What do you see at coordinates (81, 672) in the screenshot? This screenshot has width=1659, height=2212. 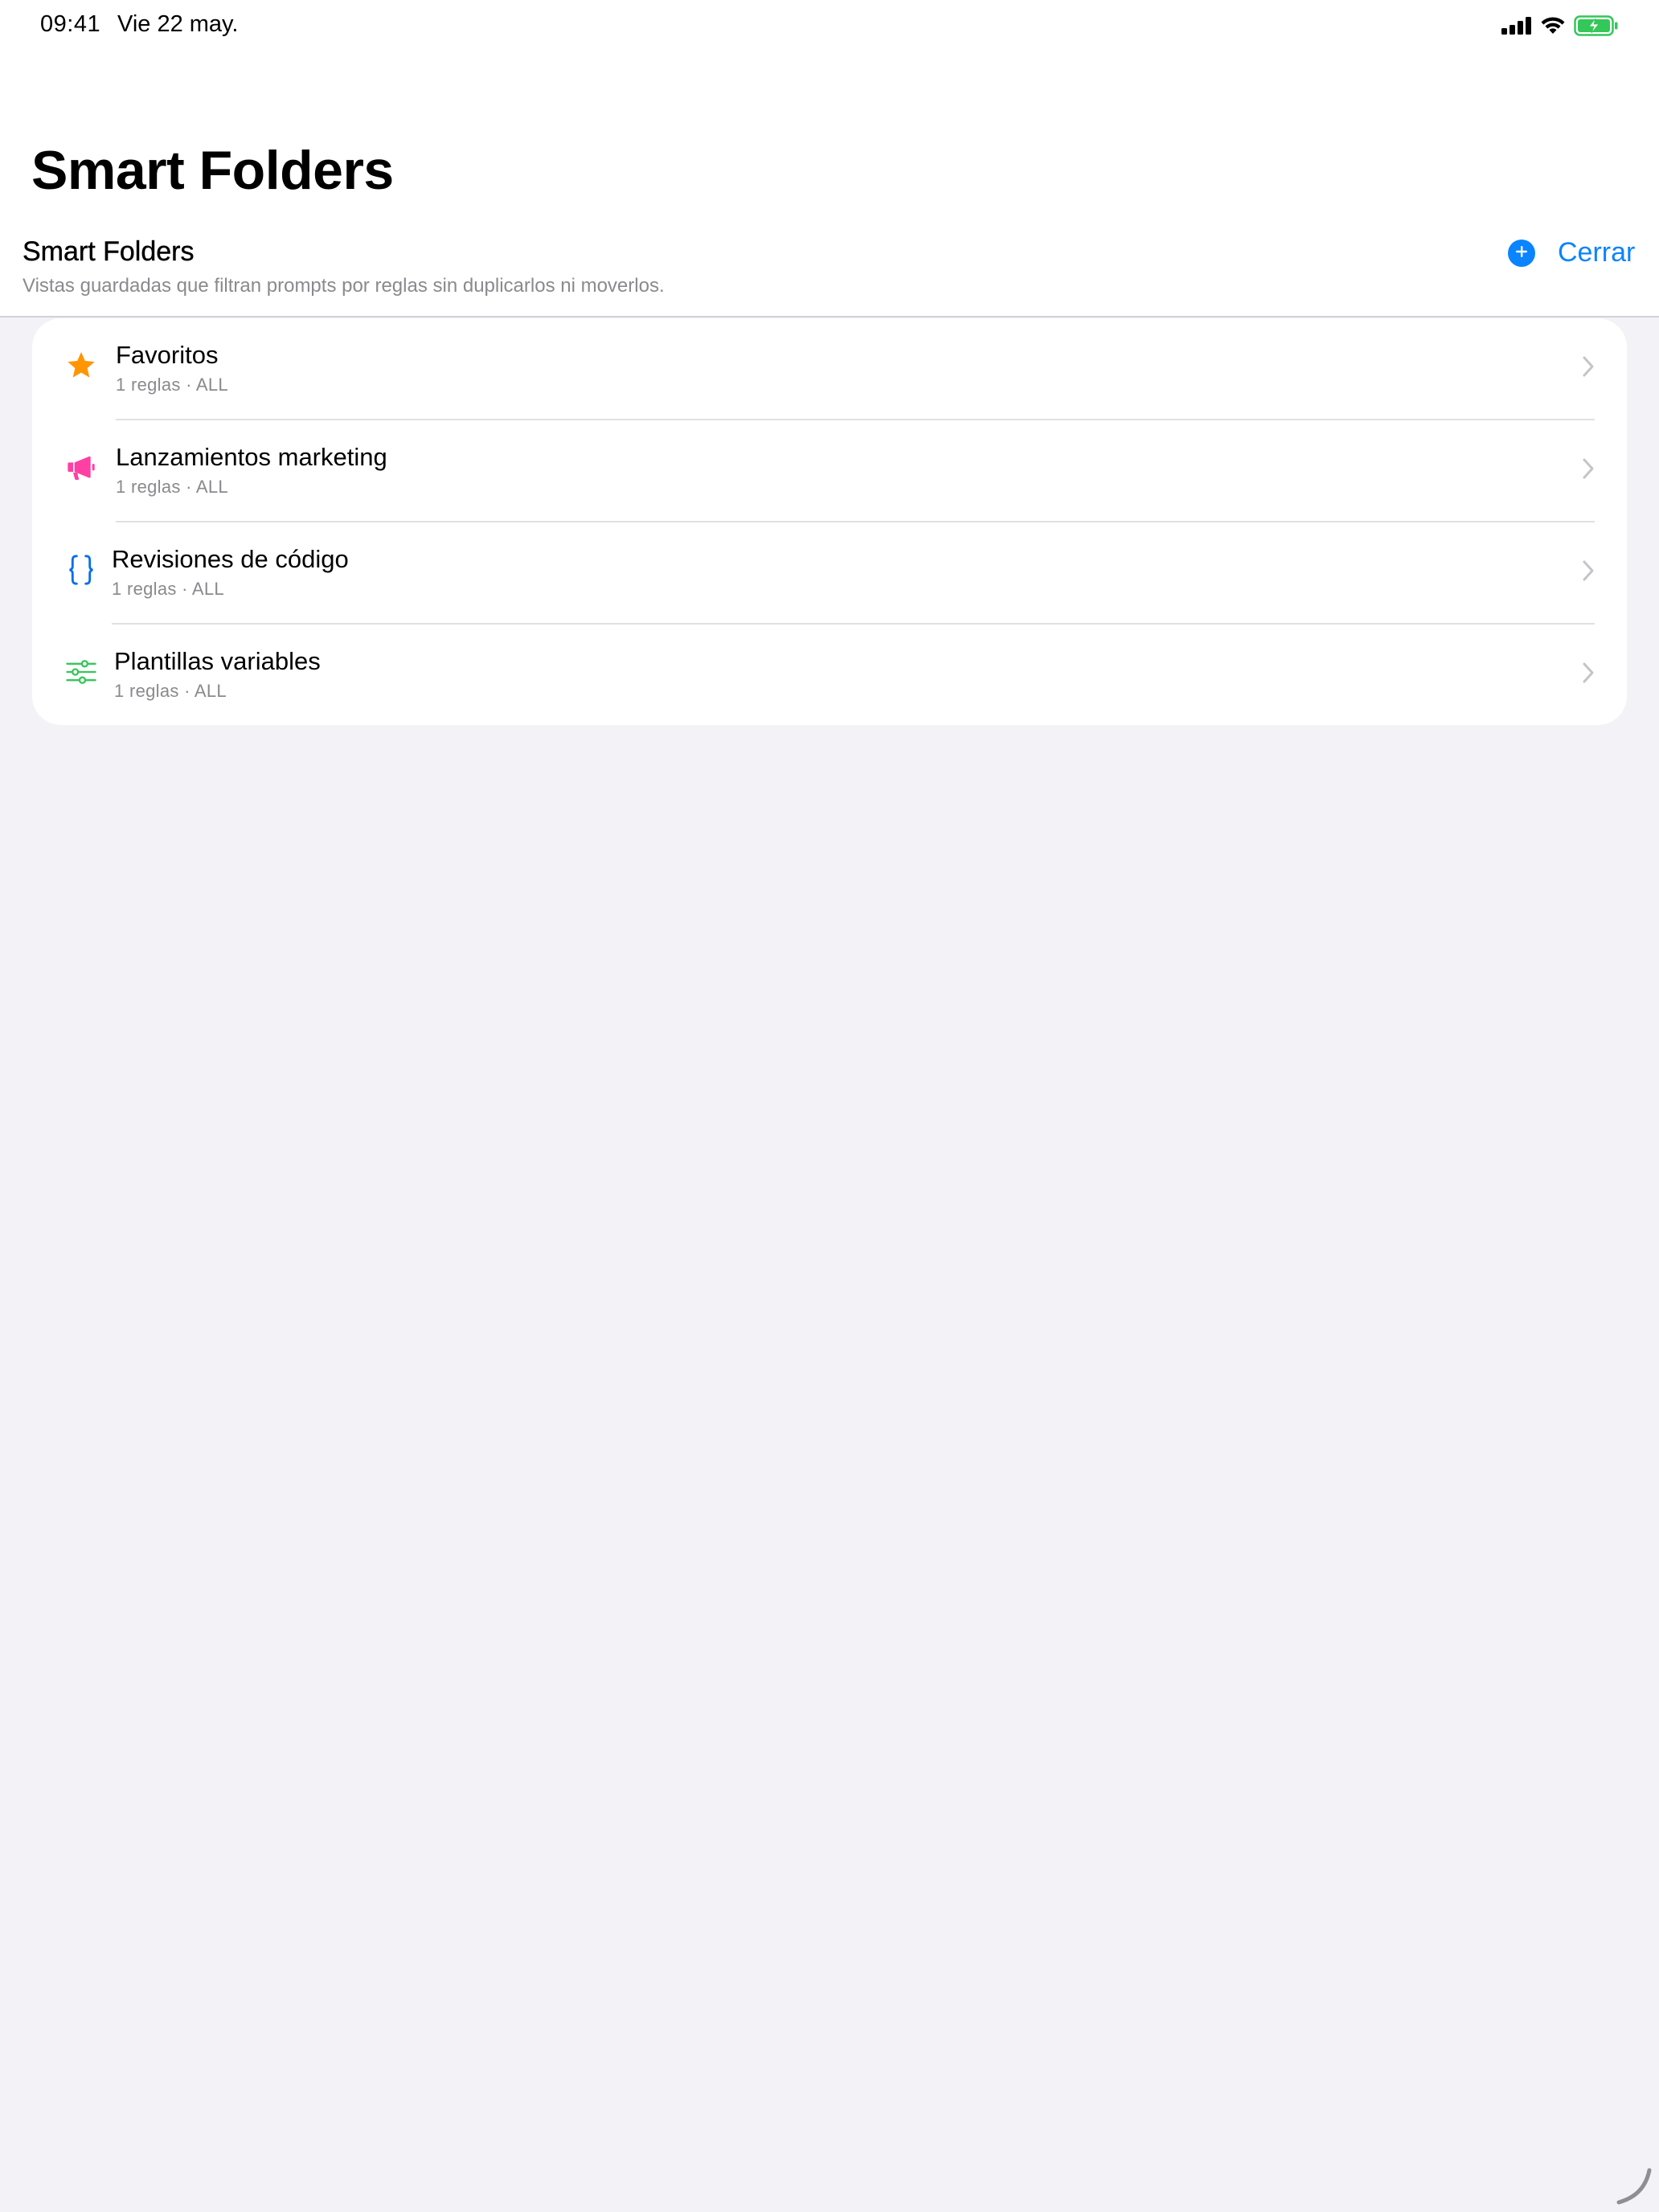 I see `sliders-icon` at bounding box center [81, 672].